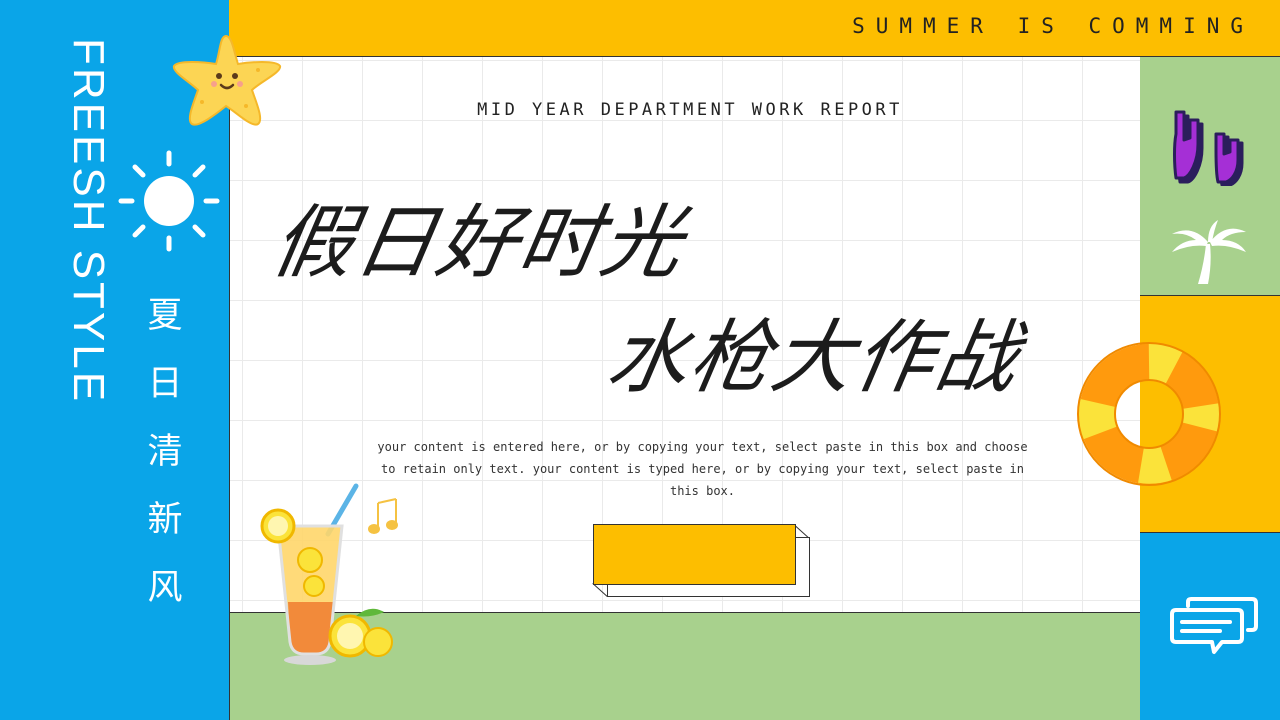 This screenshot has width=1280, height=720. What do you see at coordinates (383, 516) in the screenshot?
I see `music-notes-icon` at bounding box center [383, 516].